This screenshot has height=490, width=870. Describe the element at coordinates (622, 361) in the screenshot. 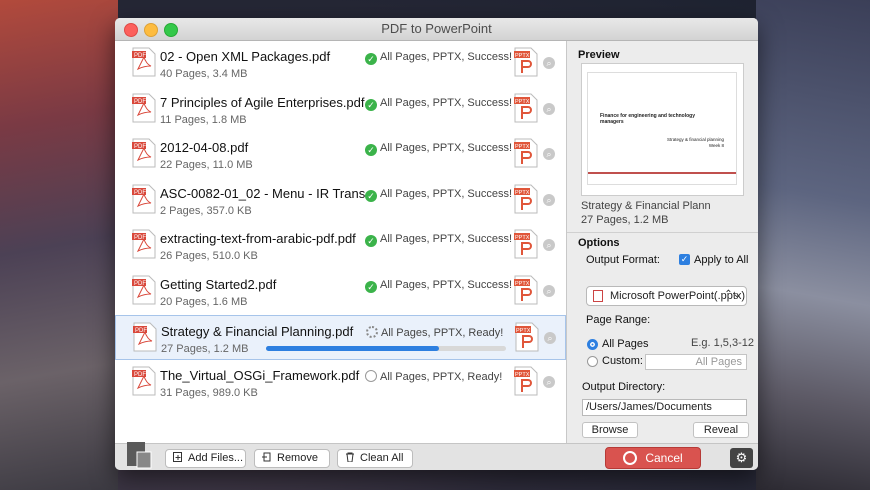

I see `custom-range-label: Custom:` at that location.